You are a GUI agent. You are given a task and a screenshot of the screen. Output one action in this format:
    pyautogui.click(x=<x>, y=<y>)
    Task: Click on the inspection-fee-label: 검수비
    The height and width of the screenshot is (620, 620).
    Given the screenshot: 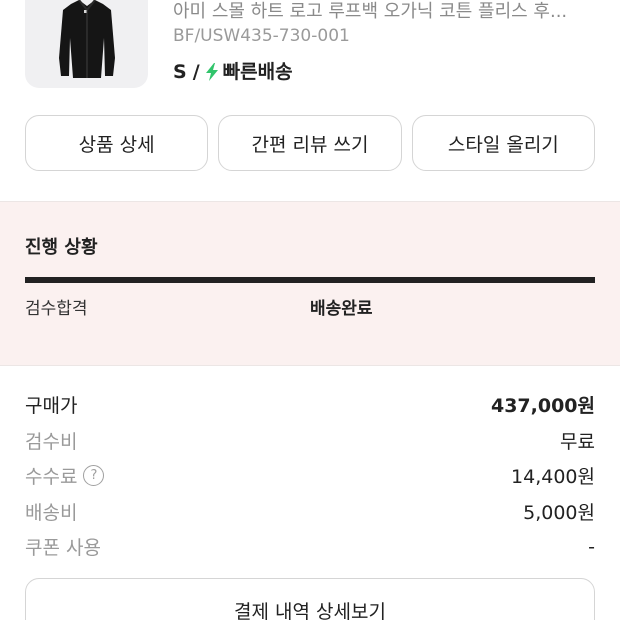 What is the action you would take?
    pyautogui.click(x=51, y=441)
    